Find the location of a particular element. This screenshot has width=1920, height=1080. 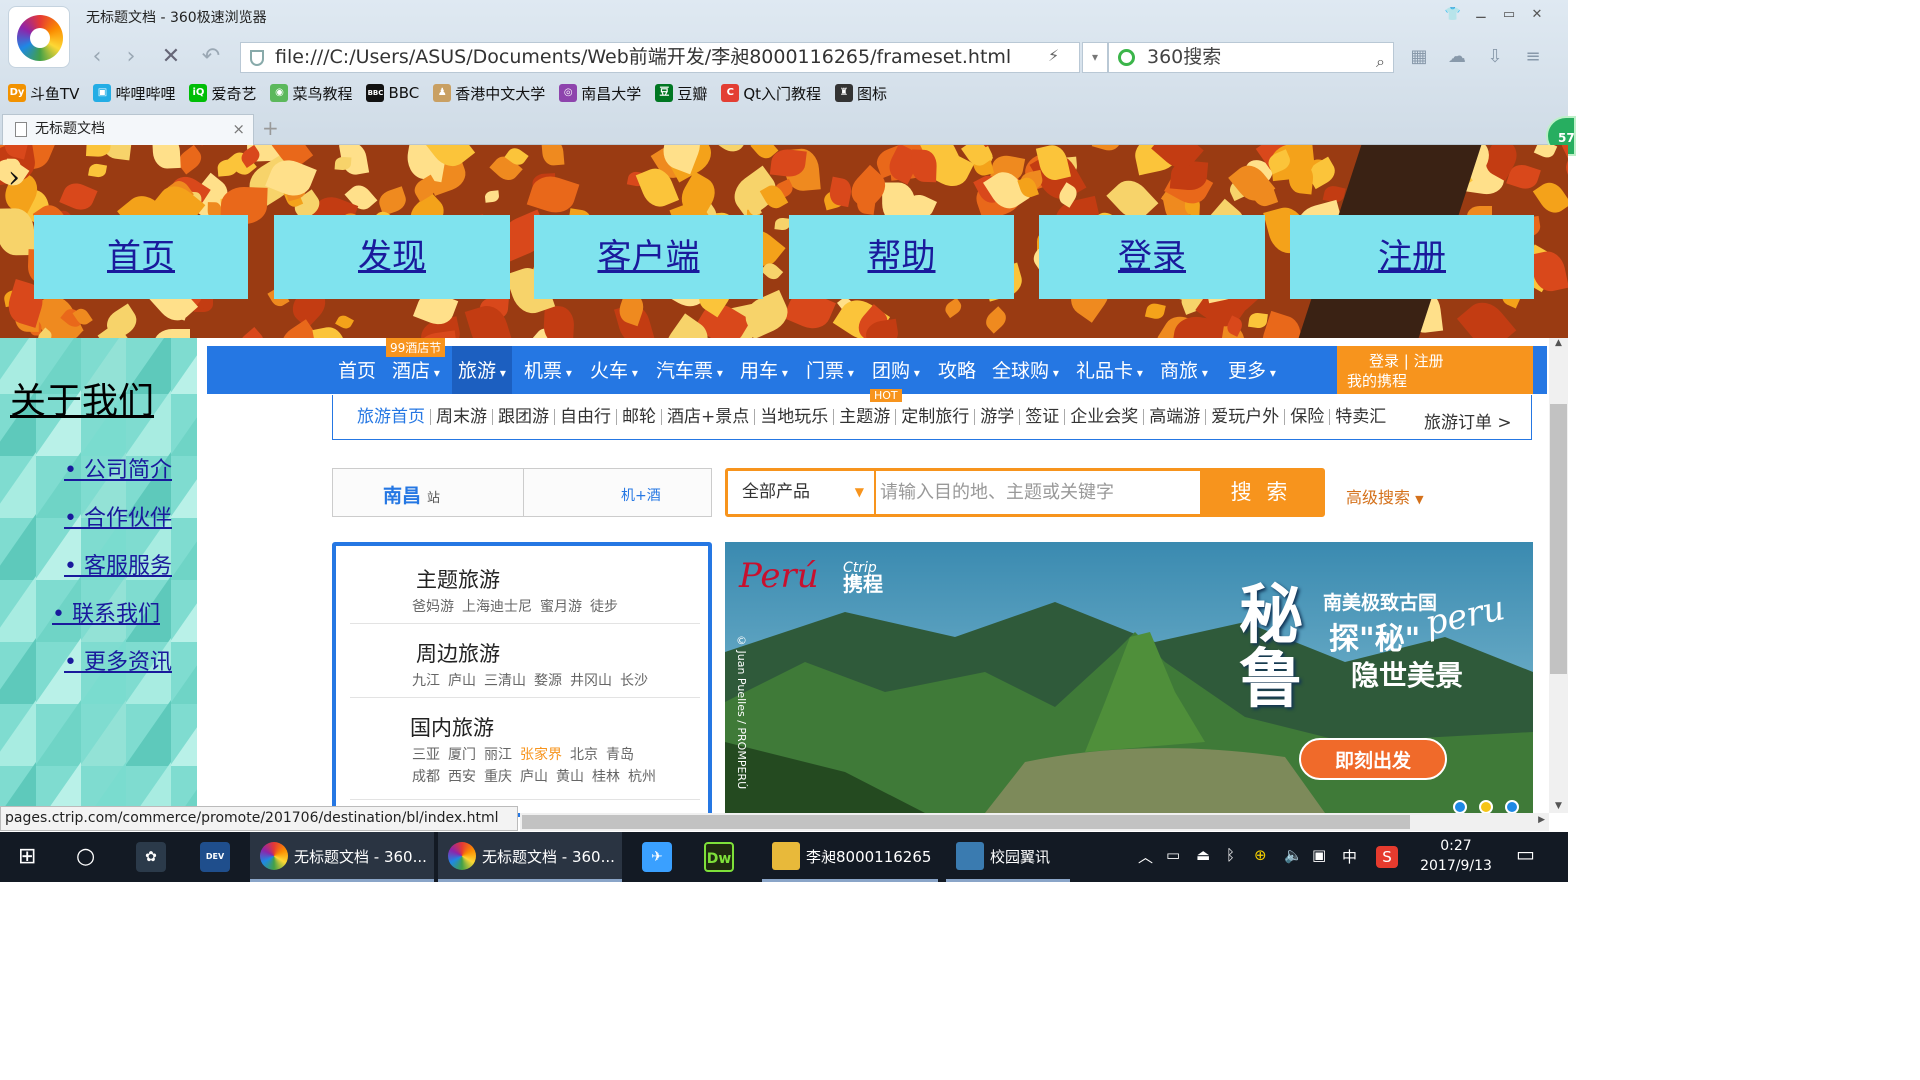

devcpp-icon: DEV C++ is located at coordinates (215, 866).